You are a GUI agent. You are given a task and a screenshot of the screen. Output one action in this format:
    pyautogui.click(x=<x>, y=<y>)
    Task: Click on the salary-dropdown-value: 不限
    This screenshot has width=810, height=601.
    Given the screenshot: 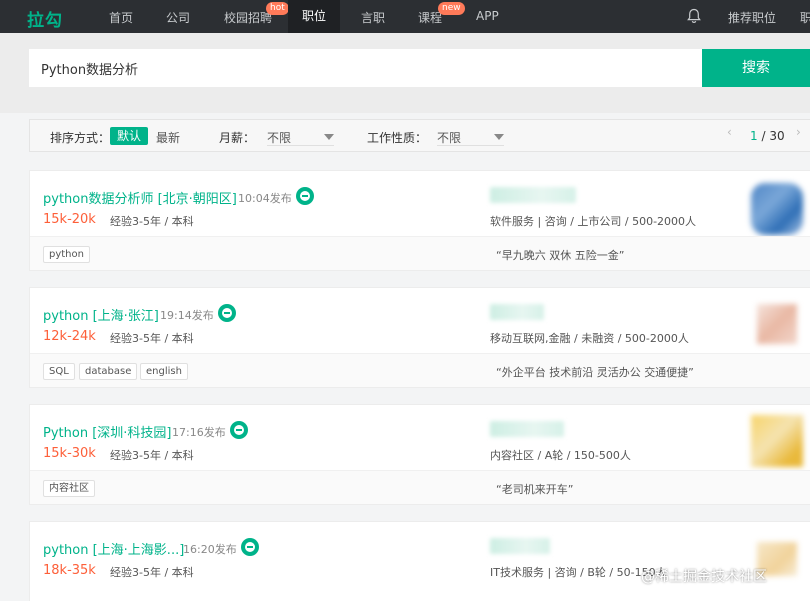 What is the action you would take?
    pyautogui.click(x=279, y=138)
    